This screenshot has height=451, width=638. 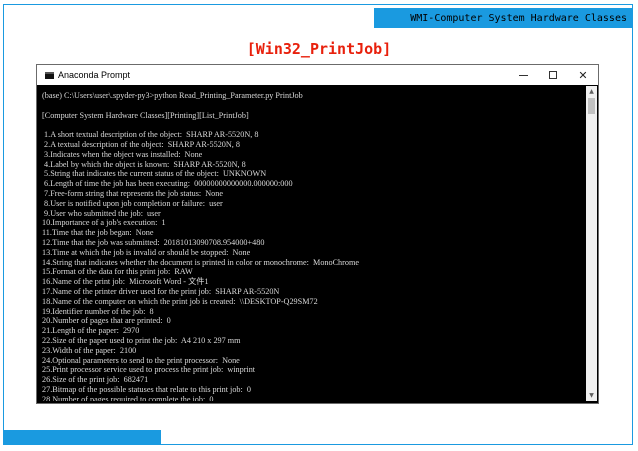 I want to click on minimize-icon, so click(x=523, y=75).